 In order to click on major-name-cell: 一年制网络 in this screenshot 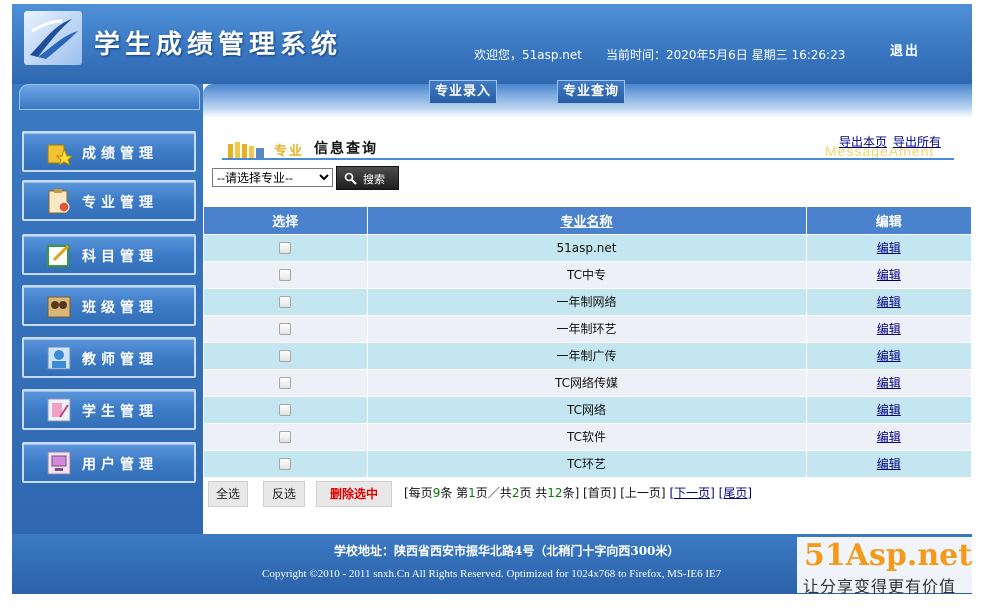, I will do `click(587, 301)`.